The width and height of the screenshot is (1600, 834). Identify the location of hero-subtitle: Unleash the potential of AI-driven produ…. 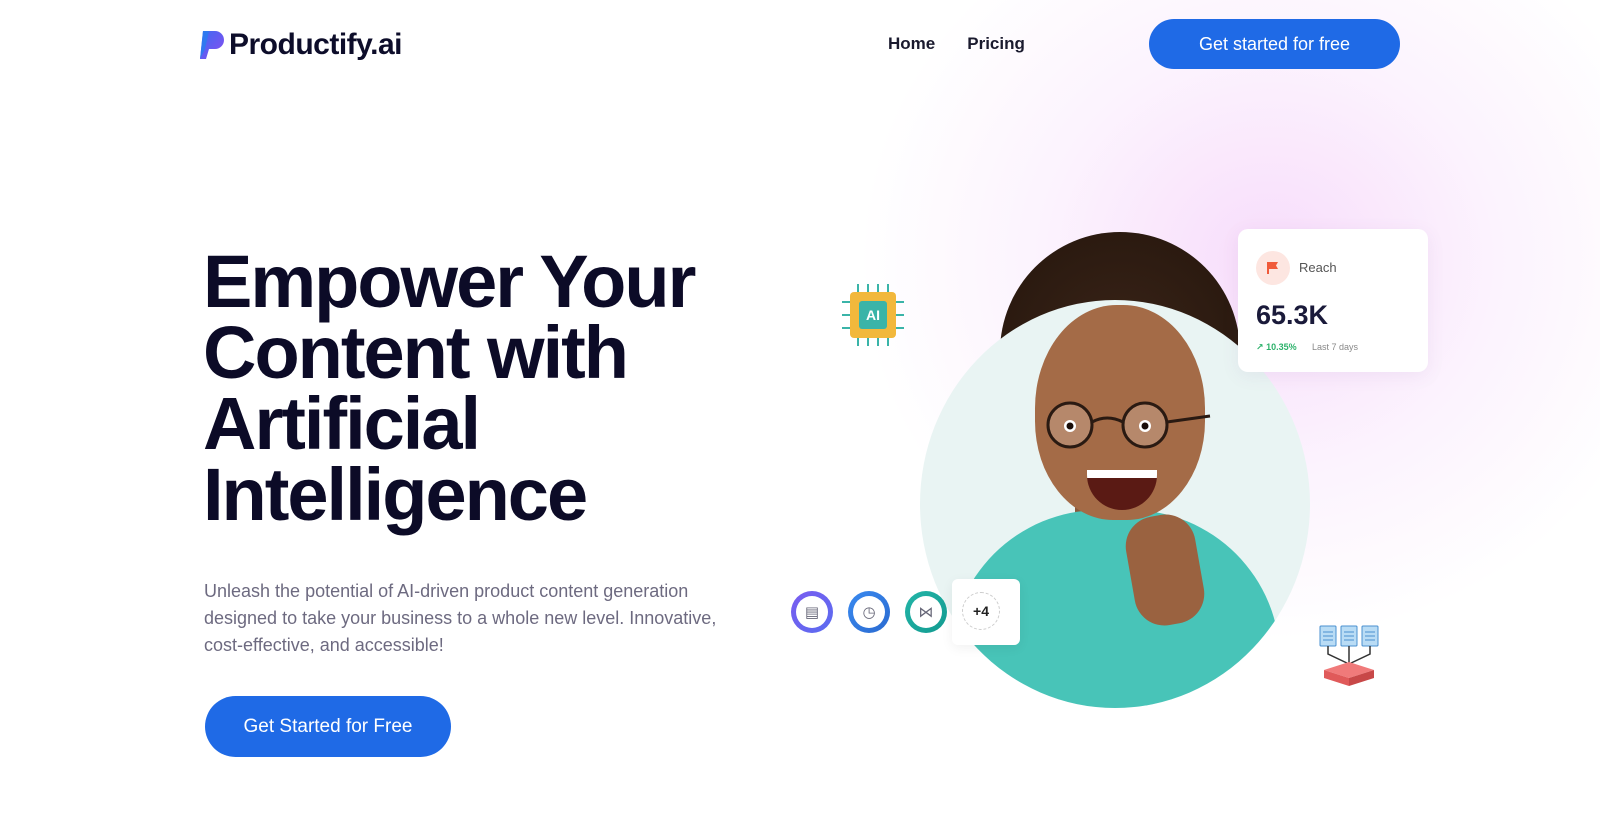
(460, 618).